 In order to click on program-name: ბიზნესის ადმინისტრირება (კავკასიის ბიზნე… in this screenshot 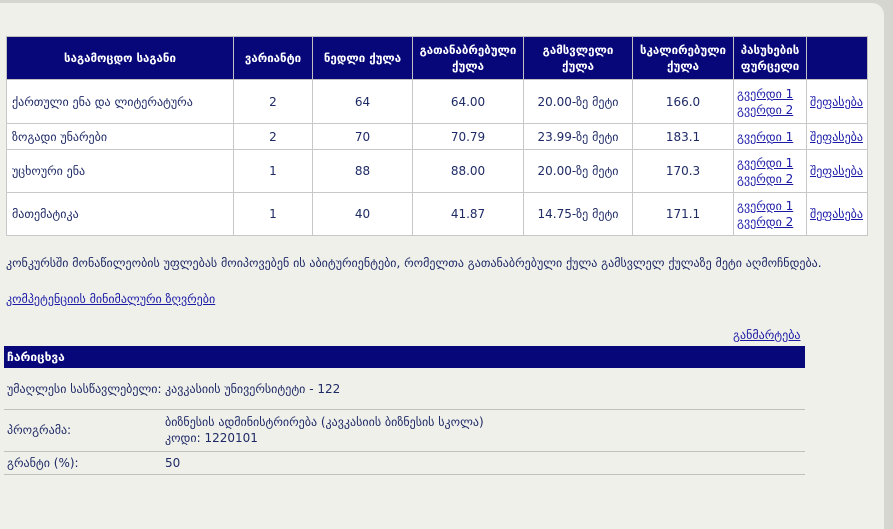, I will do `click(324, 422)`.